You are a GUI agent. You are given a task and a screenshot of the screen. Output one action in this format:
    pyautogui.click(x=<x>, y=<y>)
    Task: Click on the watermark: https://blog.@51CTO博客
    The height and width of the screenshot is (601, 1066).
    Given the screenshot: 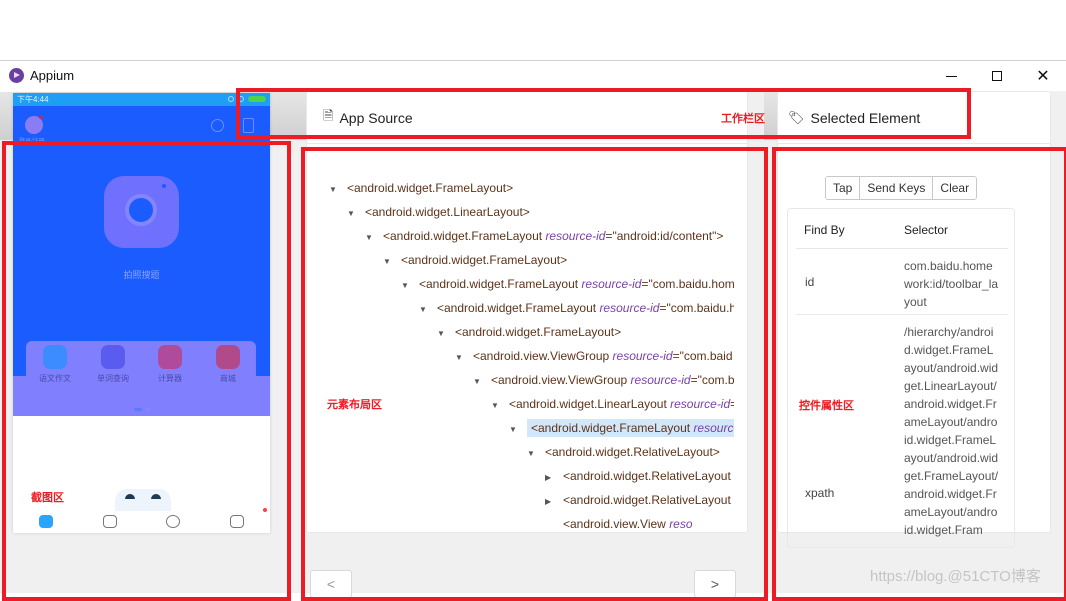 What is the action you would take?
    pyautogui.click(x=955, y=576)
    